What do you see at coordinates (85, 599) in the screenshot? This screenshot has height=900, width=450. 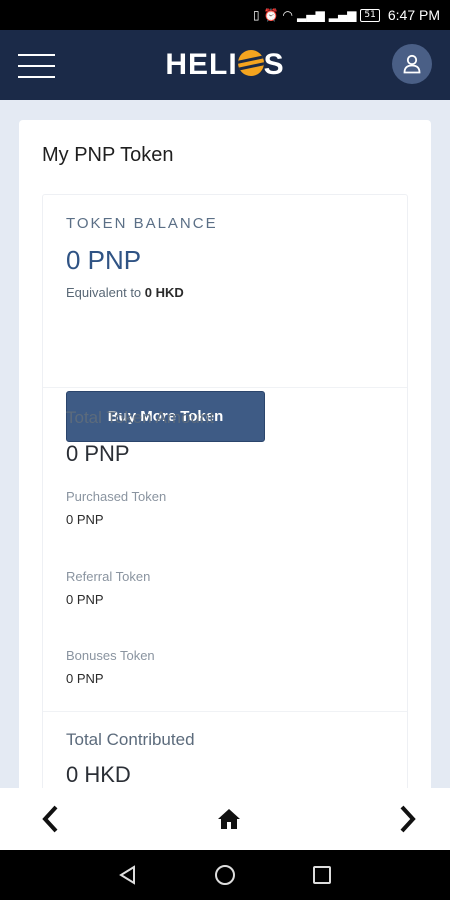 I see `referral-token-value: 0 PNP` at bounding box center [85, 599].